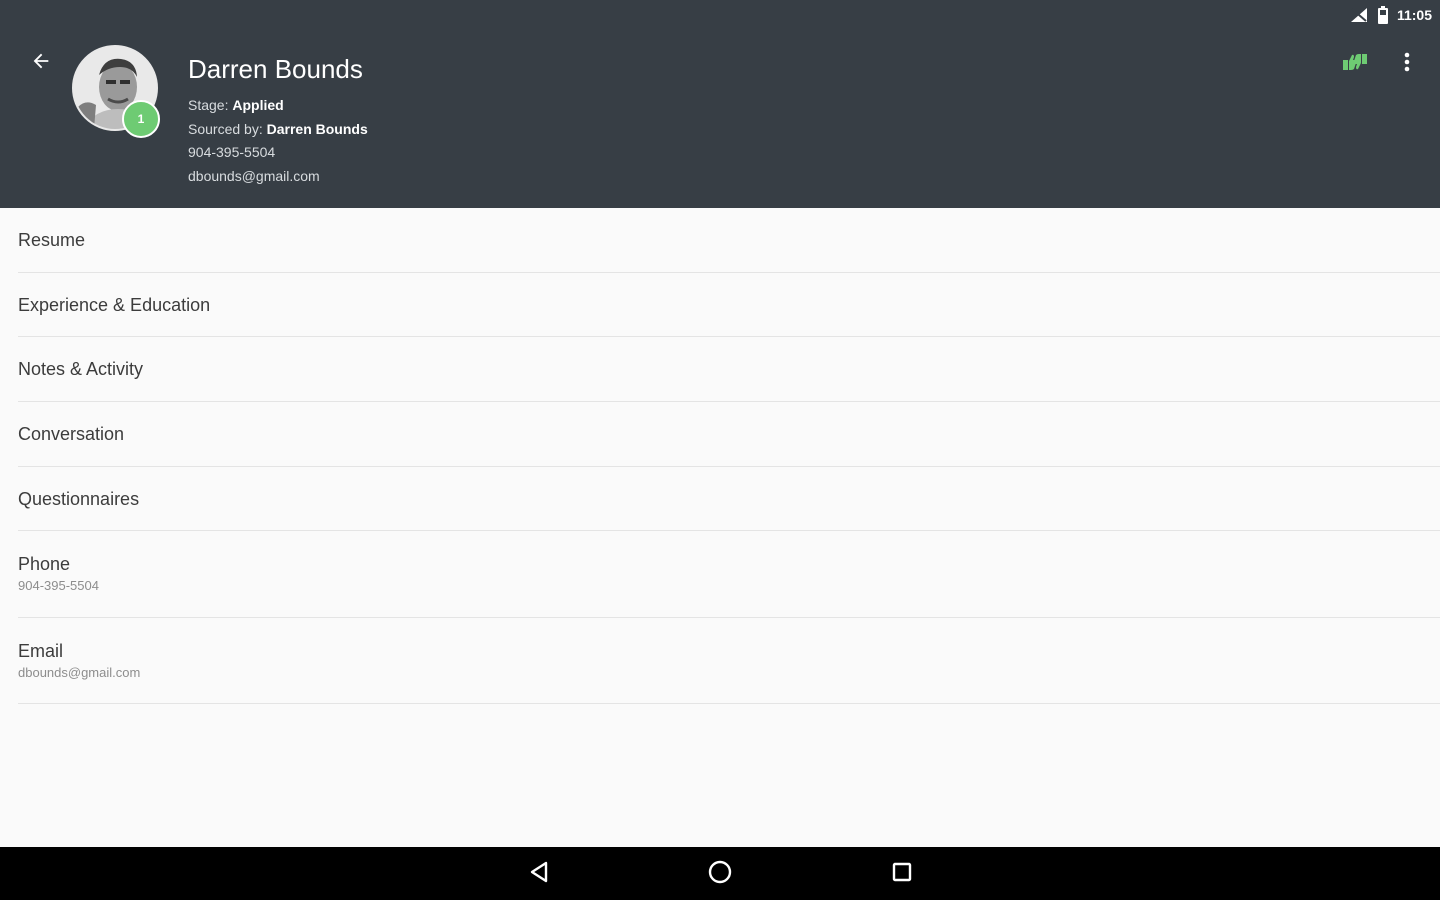  I want to click on more-options-button, so click(1407, 64).